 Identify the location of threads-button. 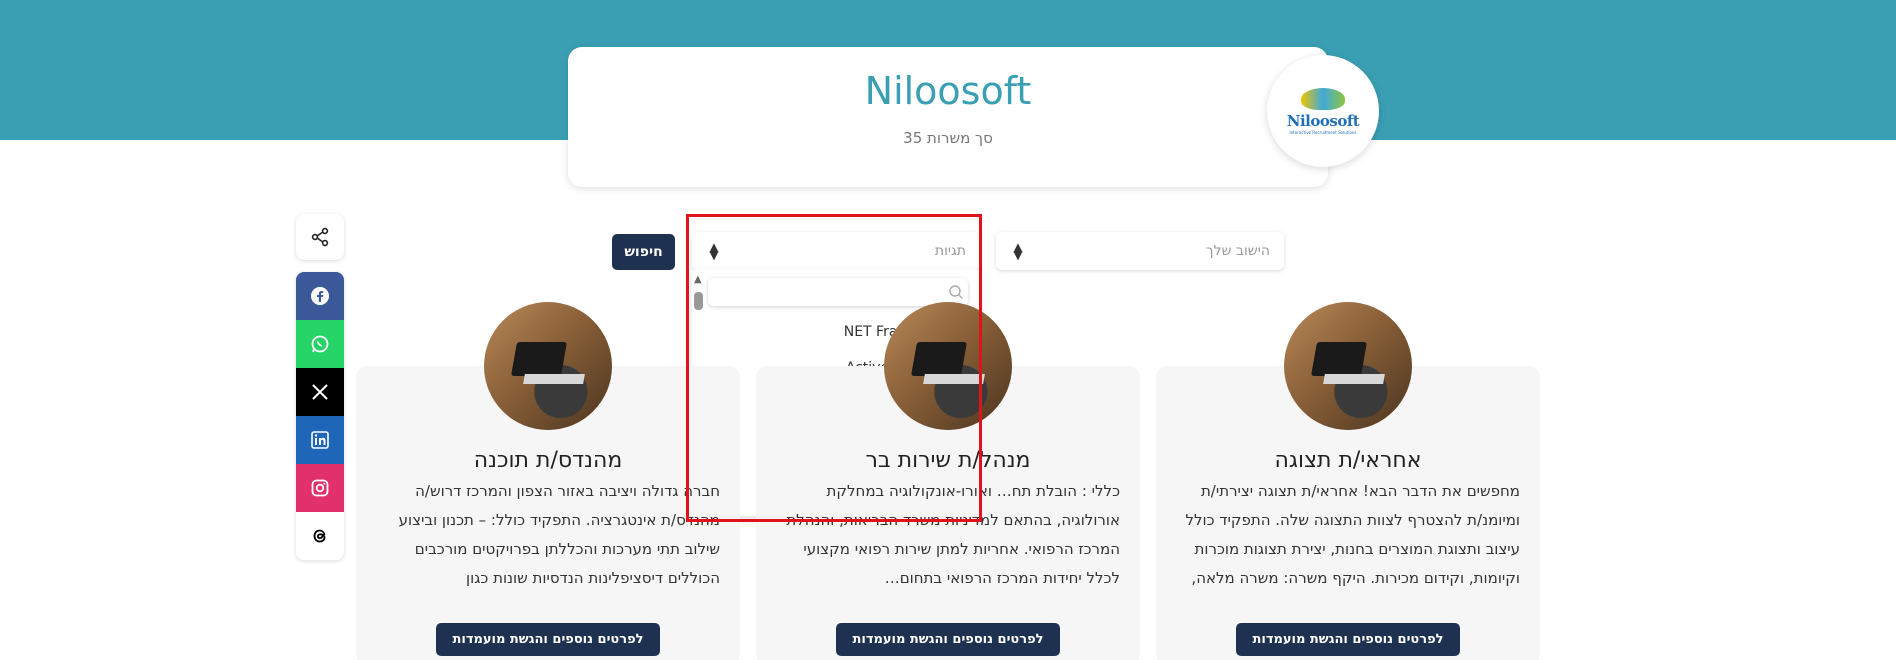
(320, 536).